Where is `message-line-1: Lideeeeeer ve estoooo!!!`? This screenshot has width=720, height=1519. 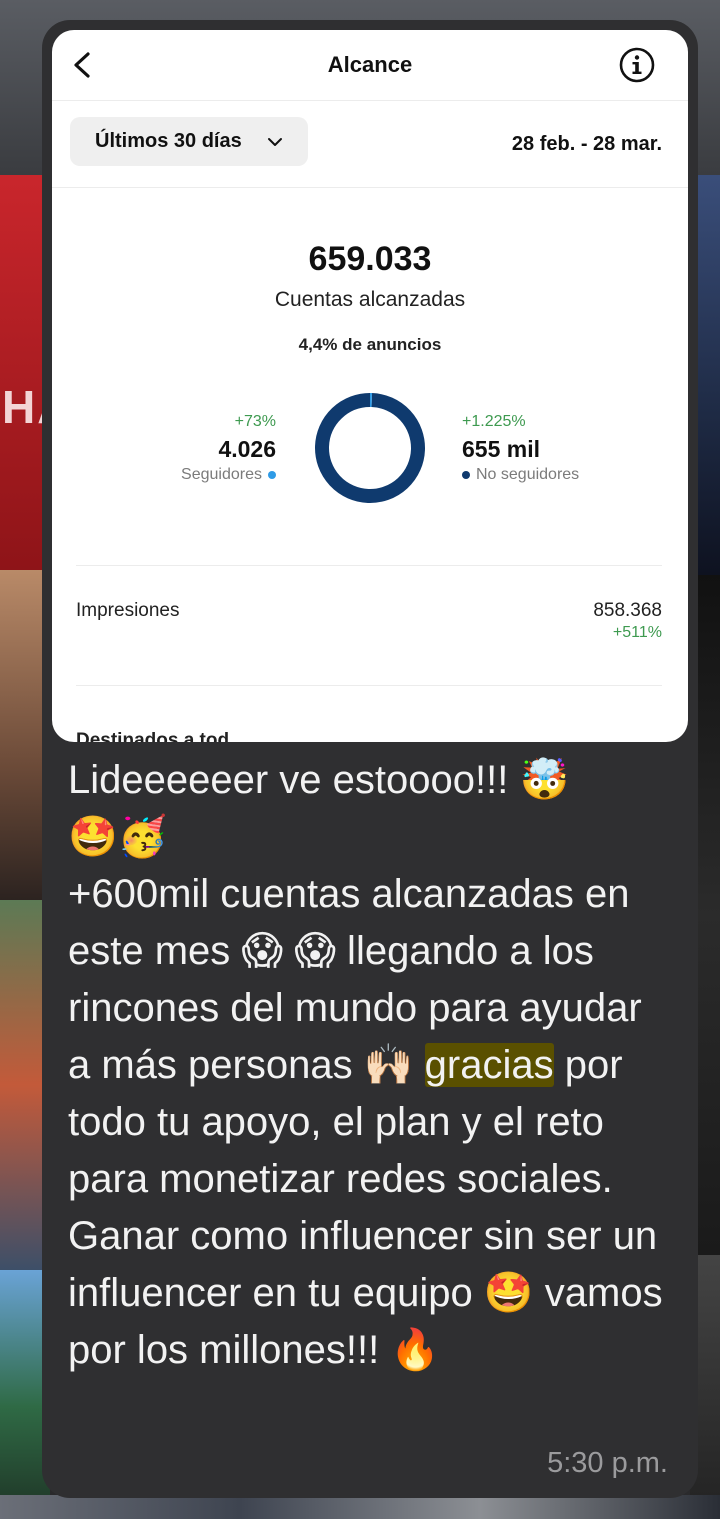 message-line-1: Lideeeeeer ve estoooo!!! is located at coordinates (294, 780).